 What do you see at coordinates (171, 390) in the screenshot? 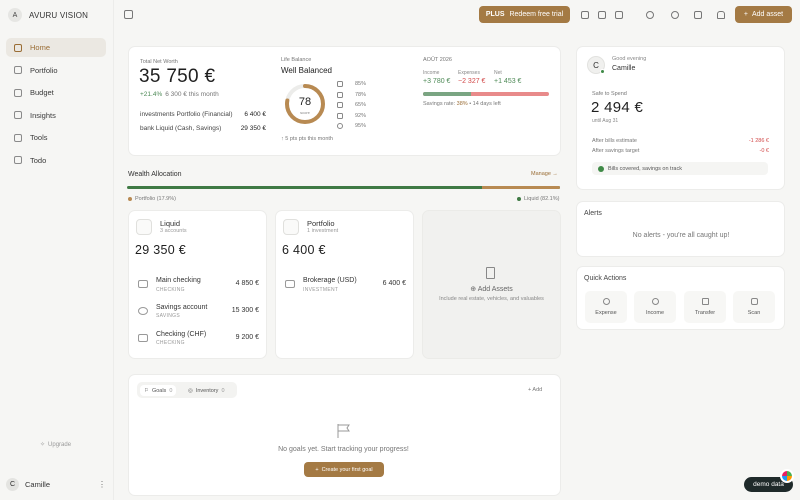
I see `tab-count: 0` at bounding box center [171, 390].